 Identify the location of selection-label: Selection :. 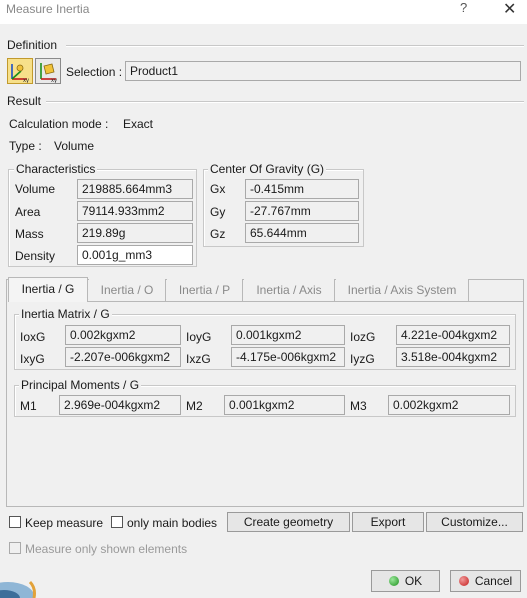
(94, 72).